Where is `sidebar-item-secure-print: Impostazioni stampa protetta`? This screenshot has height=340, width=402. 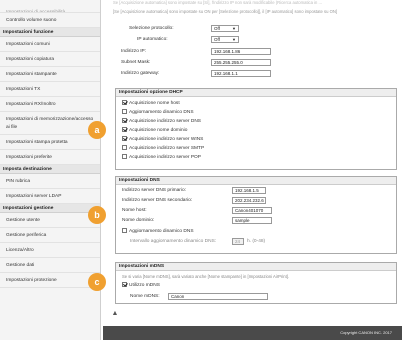 sidebar-item-secure-print: Impostazioni stampa protetta is located at coordinates (50, 142).